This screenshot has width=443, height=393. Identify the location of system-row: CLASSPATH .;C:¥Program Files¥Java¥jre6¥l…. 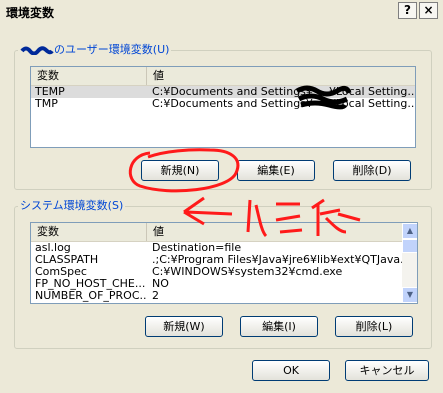
(217, 260).